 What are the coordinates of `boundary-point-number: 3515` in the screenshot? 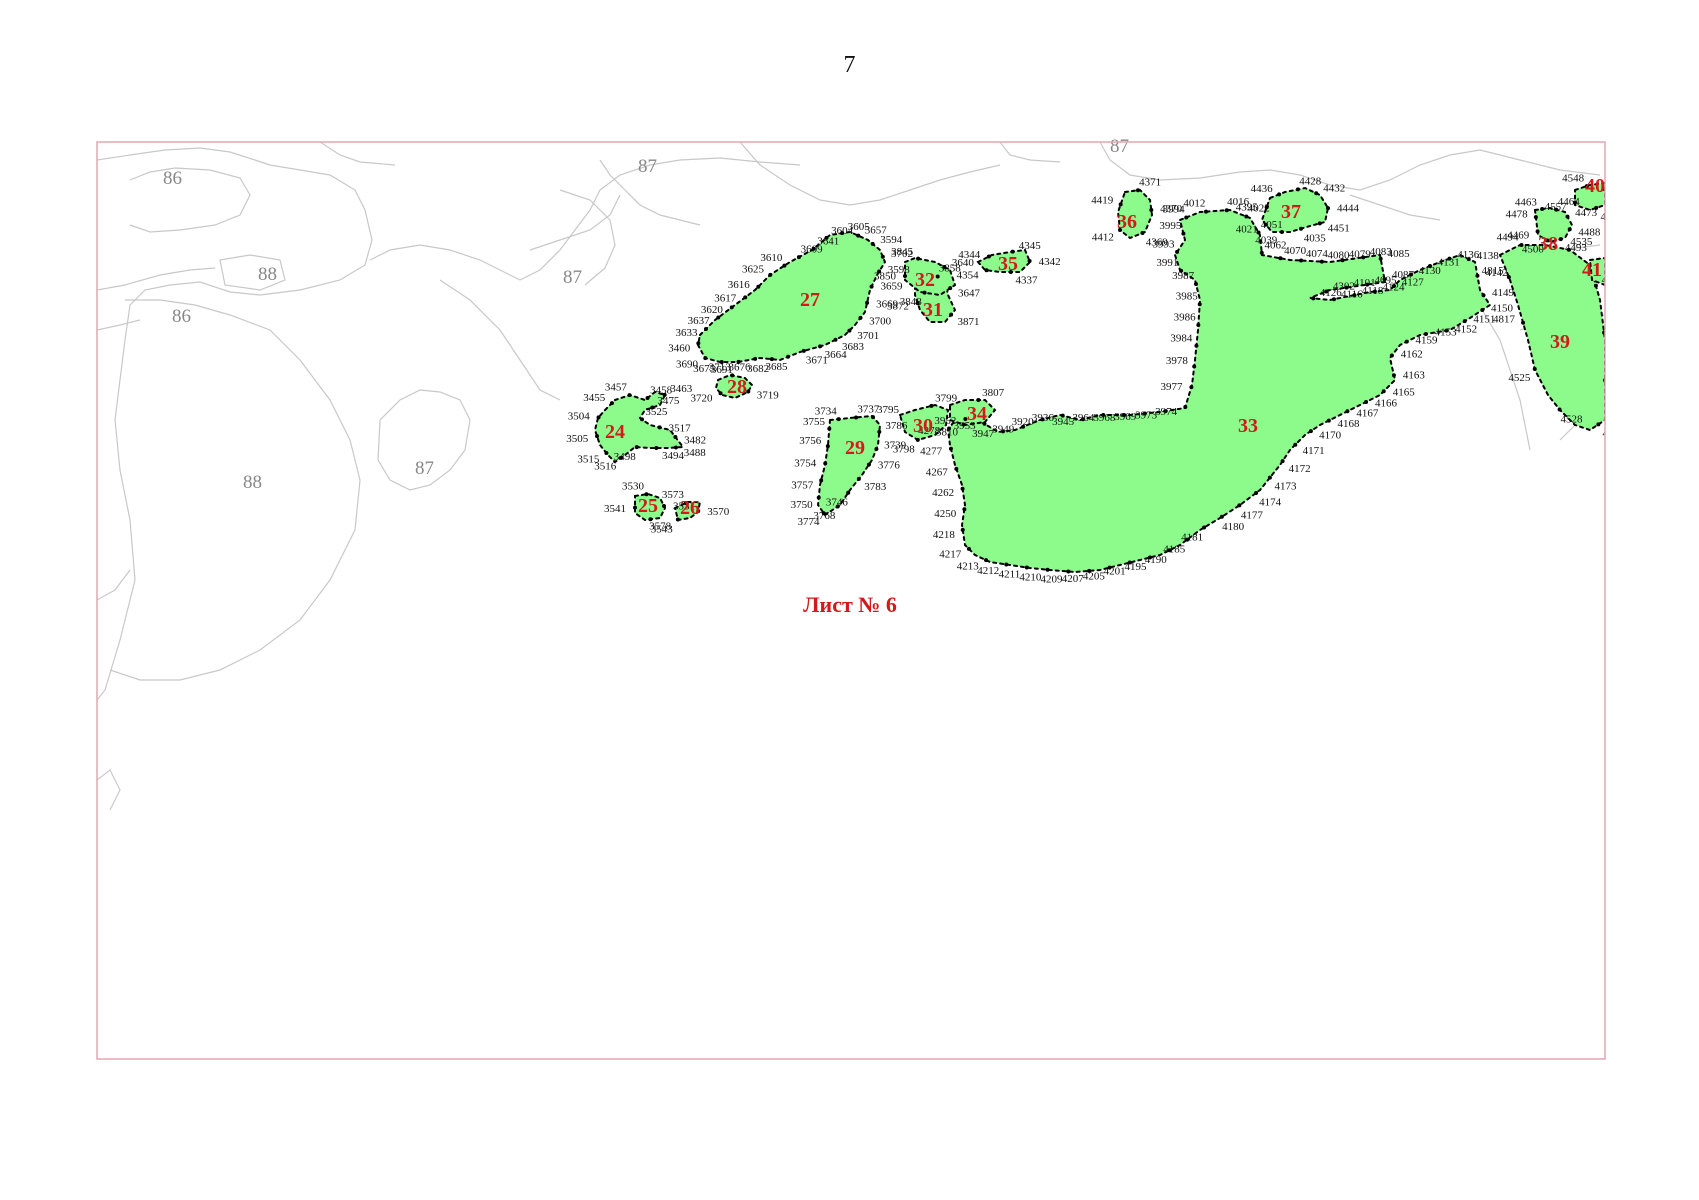 It's located at (588, 460).